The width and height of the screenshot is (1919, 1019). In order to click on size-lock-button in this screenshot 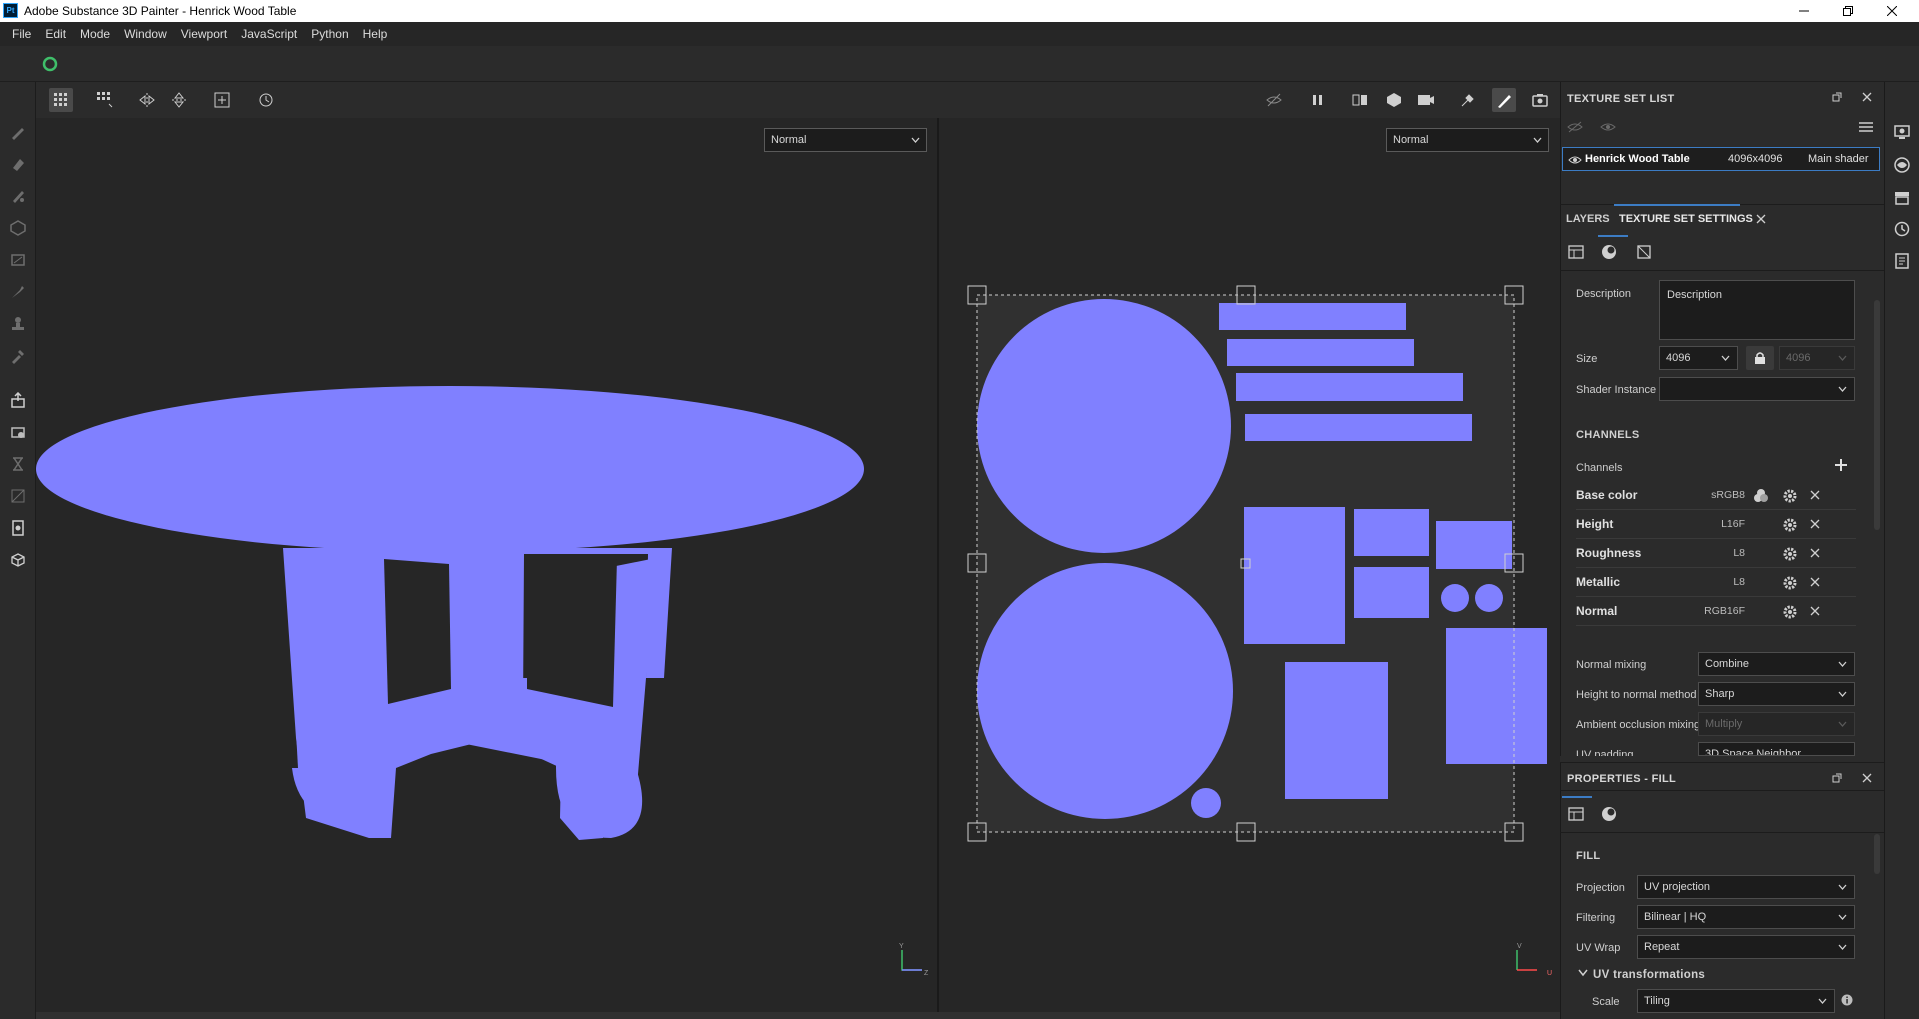, I will do `click(1760, 358)`.